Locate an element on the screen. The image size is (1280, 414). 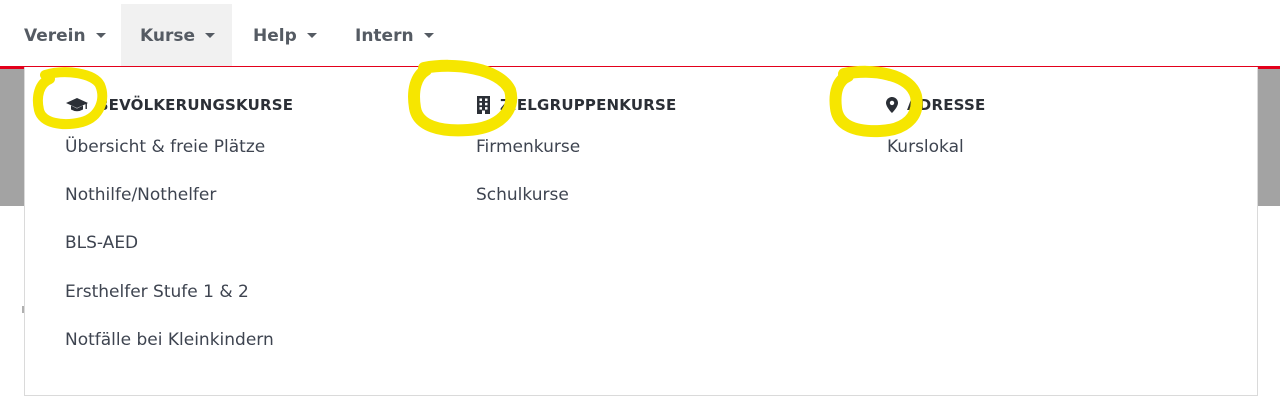
menu-link-ersthelfer: Ersthelfer Stufe 1 & 2 is located at coordinates (157, 292).